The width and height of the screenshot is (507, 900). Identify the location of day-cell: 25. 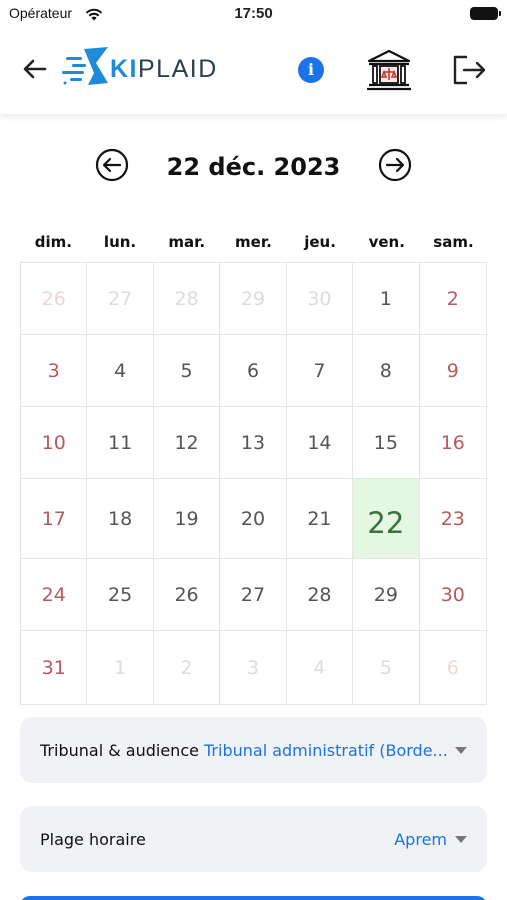
(120, 595).